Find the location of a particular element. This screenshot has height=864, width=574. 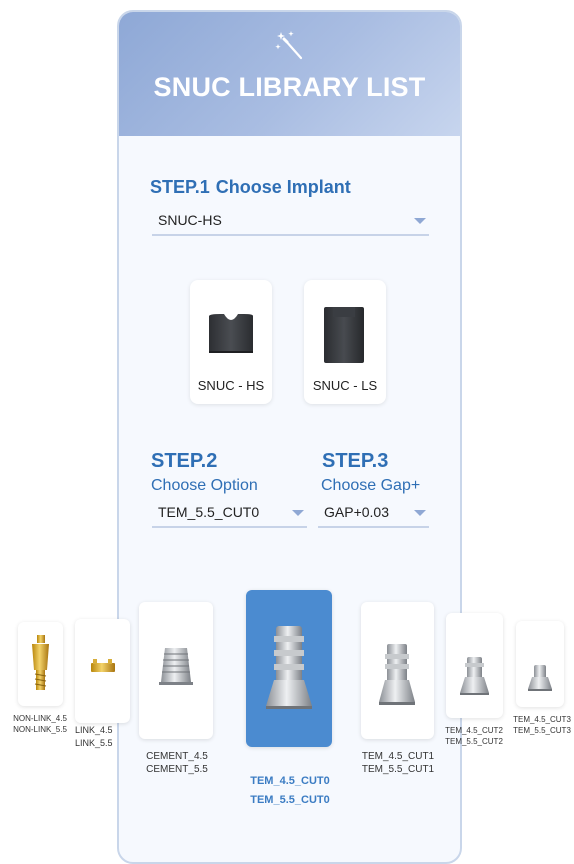

step2-label: STEP.2 is located at coordinates (184, 461).